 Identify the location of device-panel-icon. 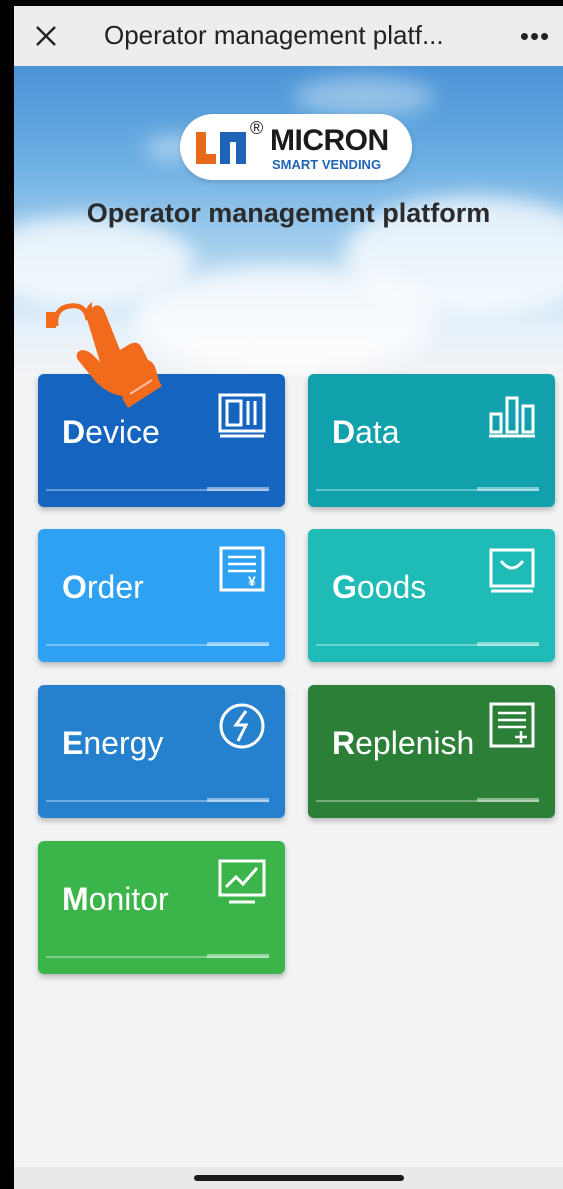
(242, 415).